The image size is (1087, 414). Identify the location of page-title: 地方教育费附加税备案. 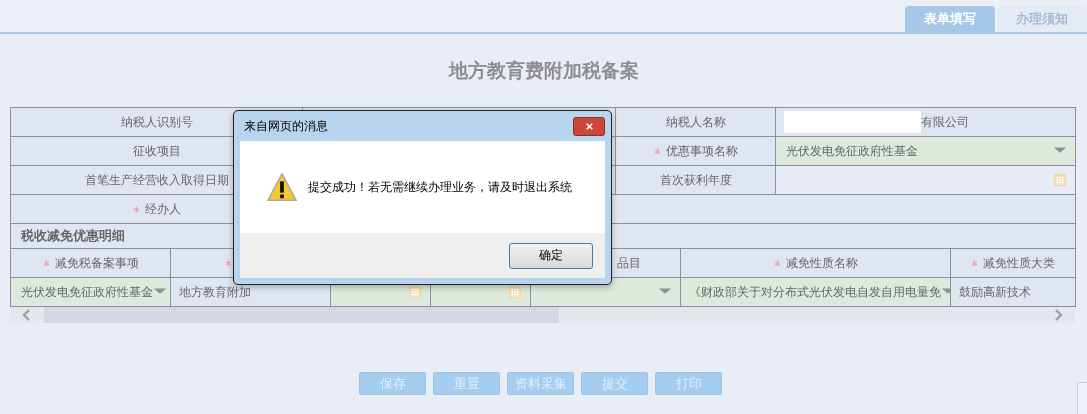
(543, 70).